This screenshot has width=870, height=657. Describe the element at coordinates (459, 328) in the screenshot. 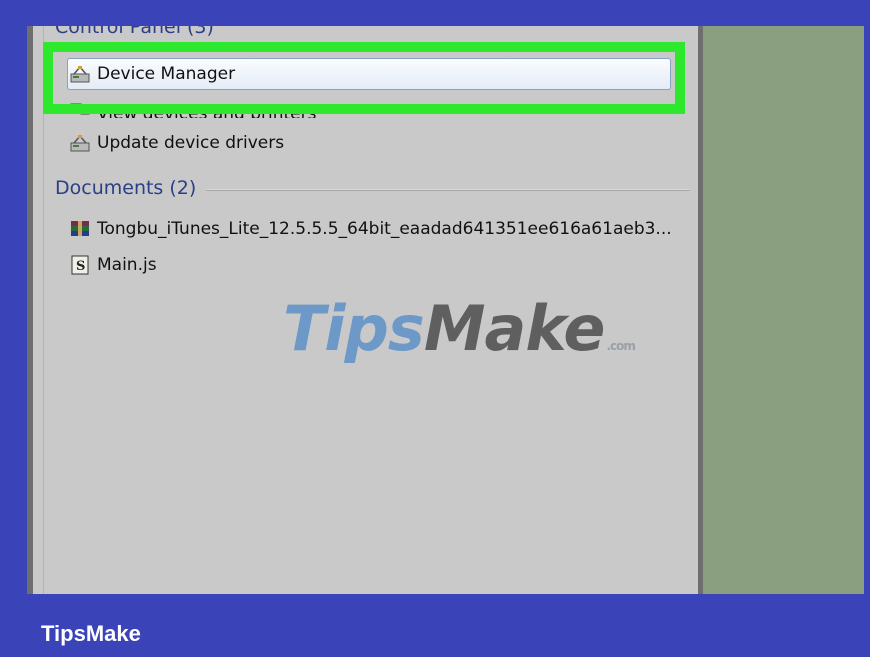

I see `watermark-logo: Tips Make .com` at that location.